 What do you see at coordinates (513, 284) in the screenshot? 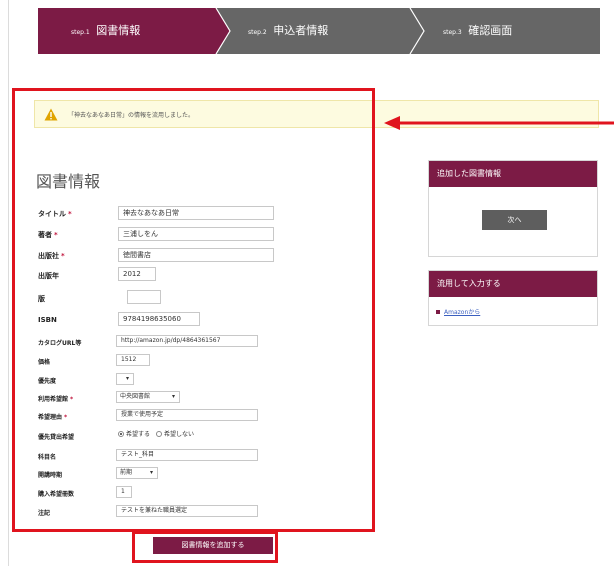
I see `reuse-panel-title: 流用して入力する` at bounding box center [513, 284].